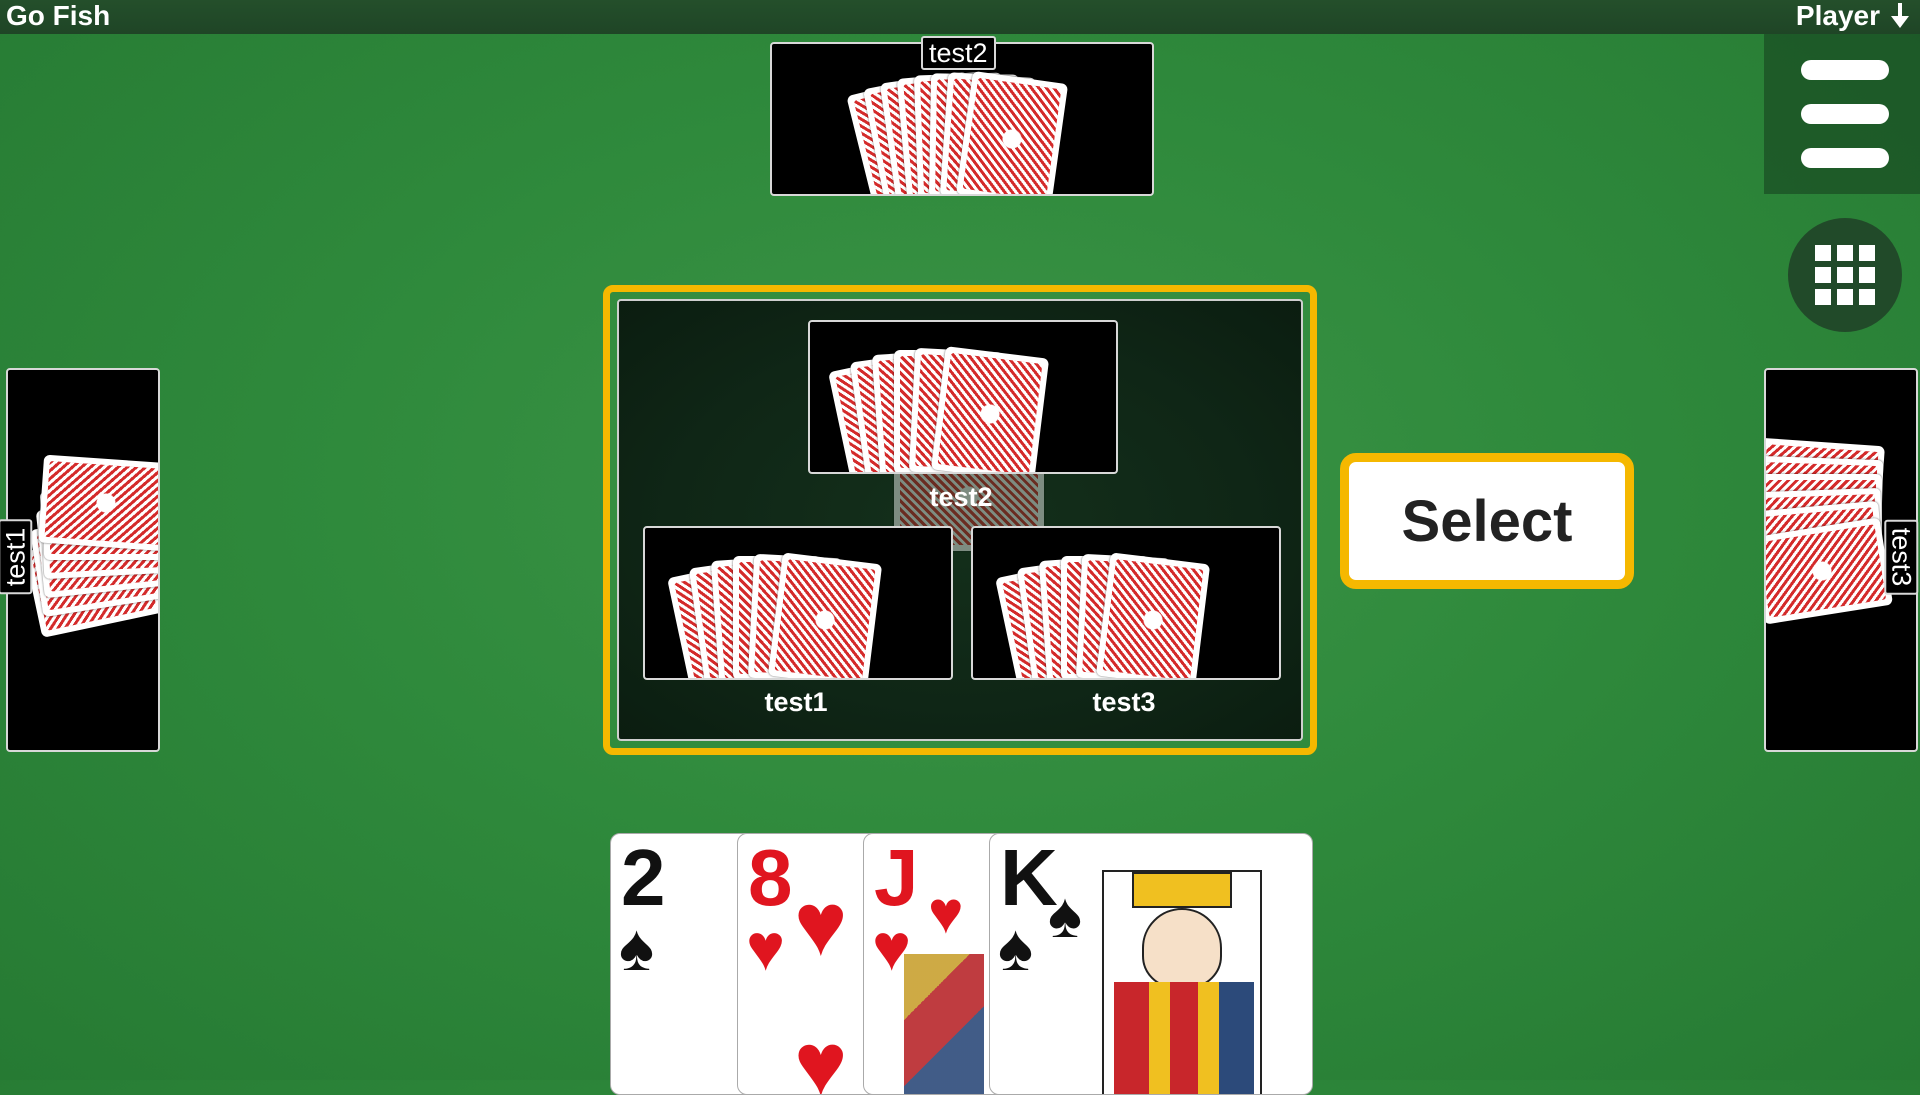 This screenshot has height=1095, width=1920. What do you see at coordinates (16, 557) in the screenshot?
I see `opponent-left-name: test1` at bounding box center [16, 557].